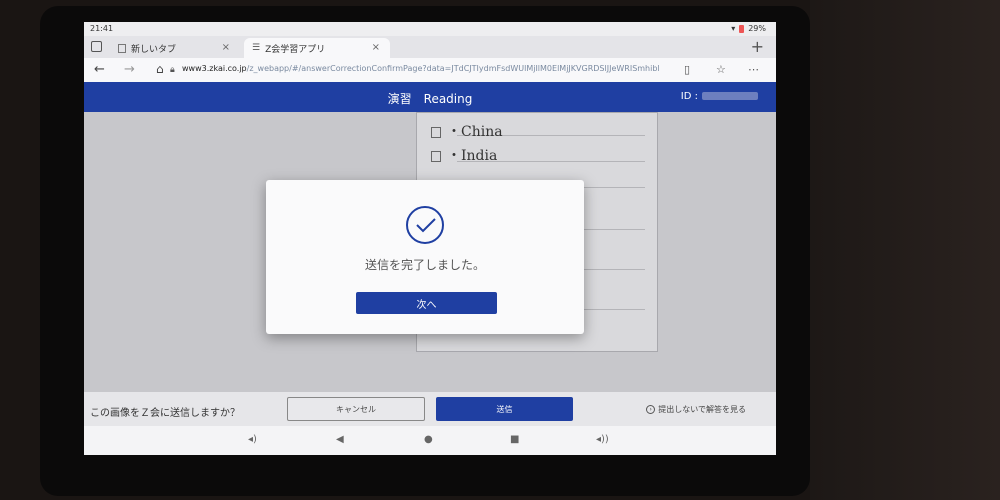  Describe the element at coordinates (425, 225) in the screenshot. I see `checkmark-icon` at that location.